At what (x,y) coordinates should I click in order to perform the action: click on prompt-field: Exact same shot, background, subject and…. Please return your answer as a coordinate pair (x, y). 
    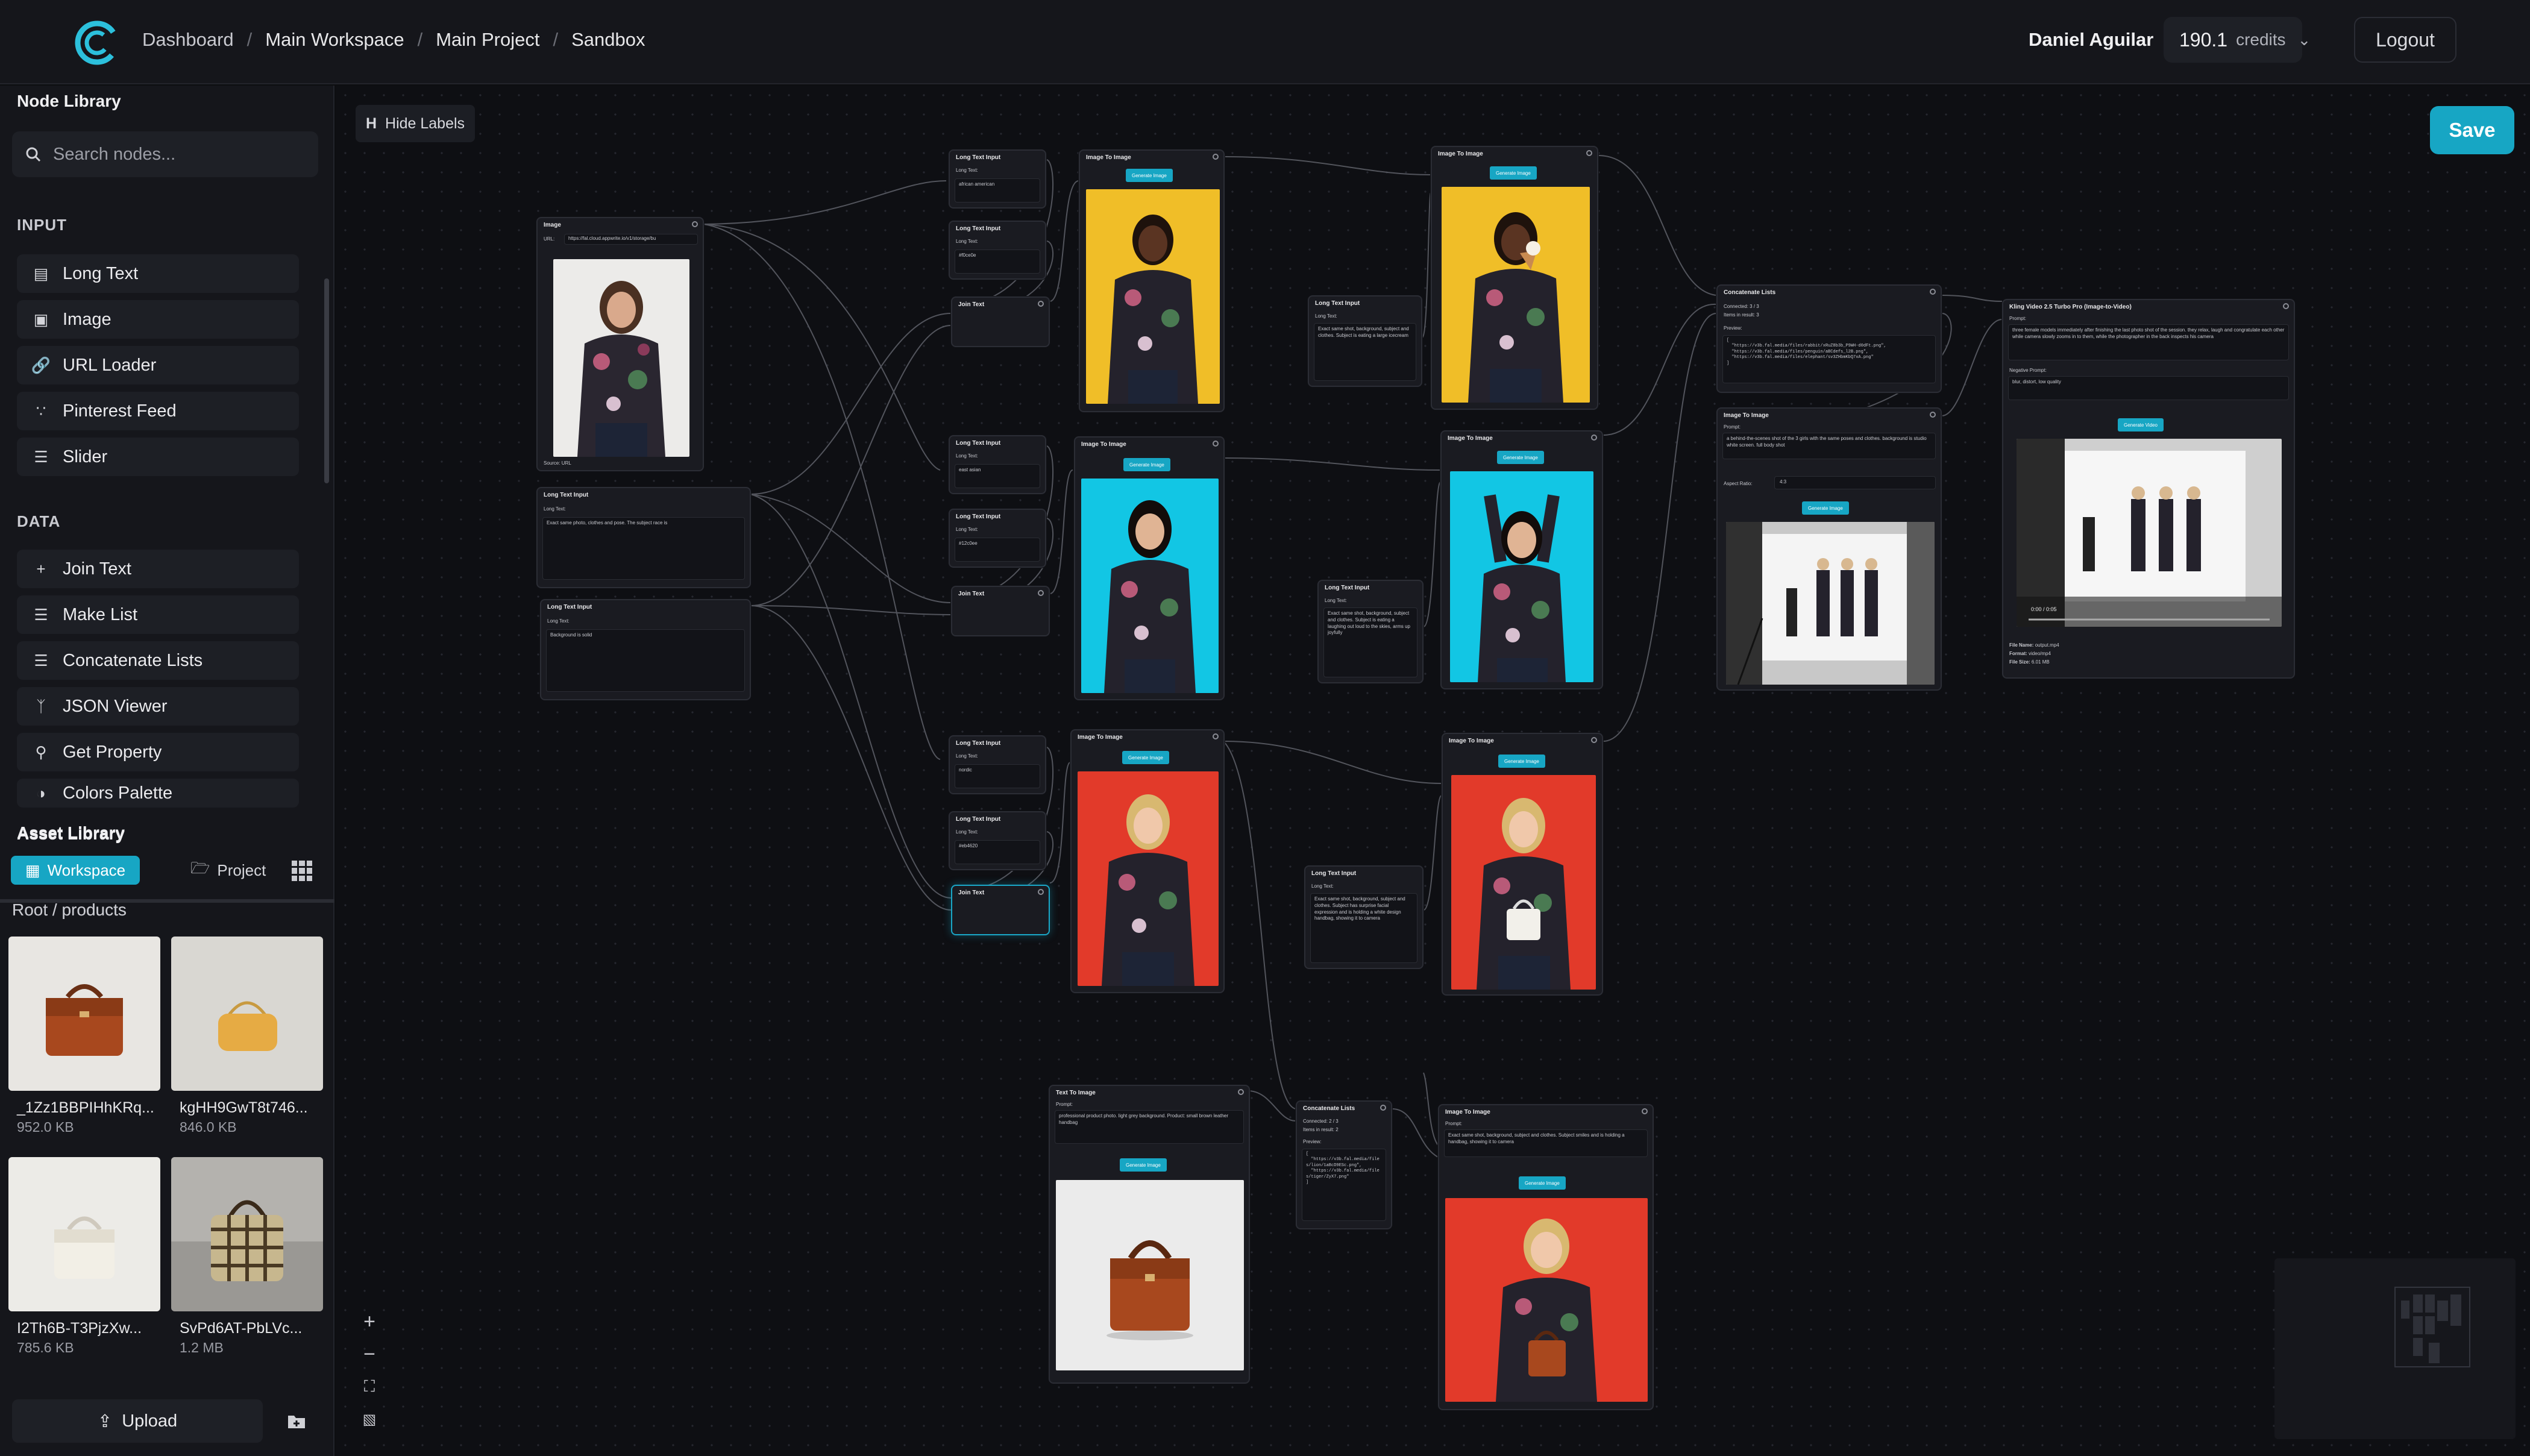
    Looking at the image, I should click on (1546, 1143).